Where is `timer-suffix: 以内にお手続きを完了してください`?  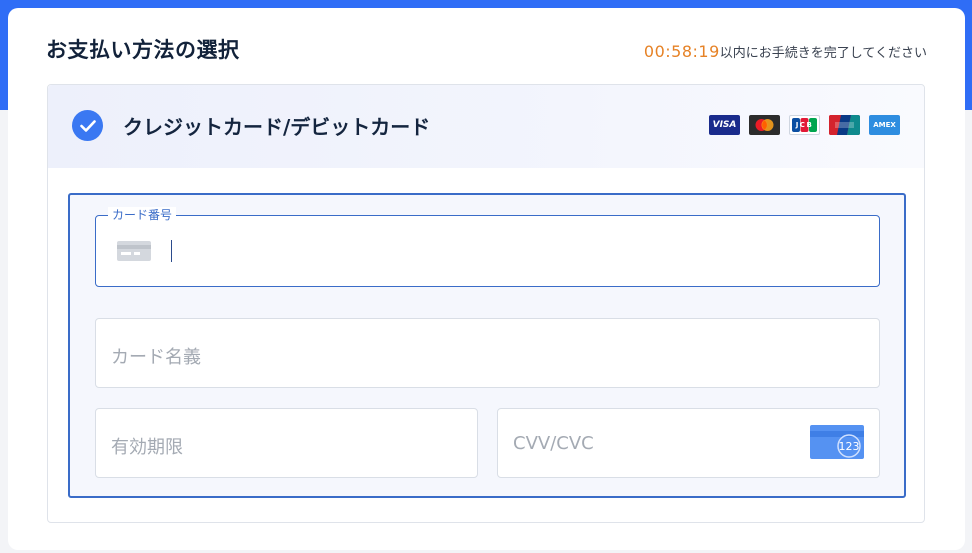 timer-suffix: 以内にお手続きを完了してください is located at coordinates (823, 53).